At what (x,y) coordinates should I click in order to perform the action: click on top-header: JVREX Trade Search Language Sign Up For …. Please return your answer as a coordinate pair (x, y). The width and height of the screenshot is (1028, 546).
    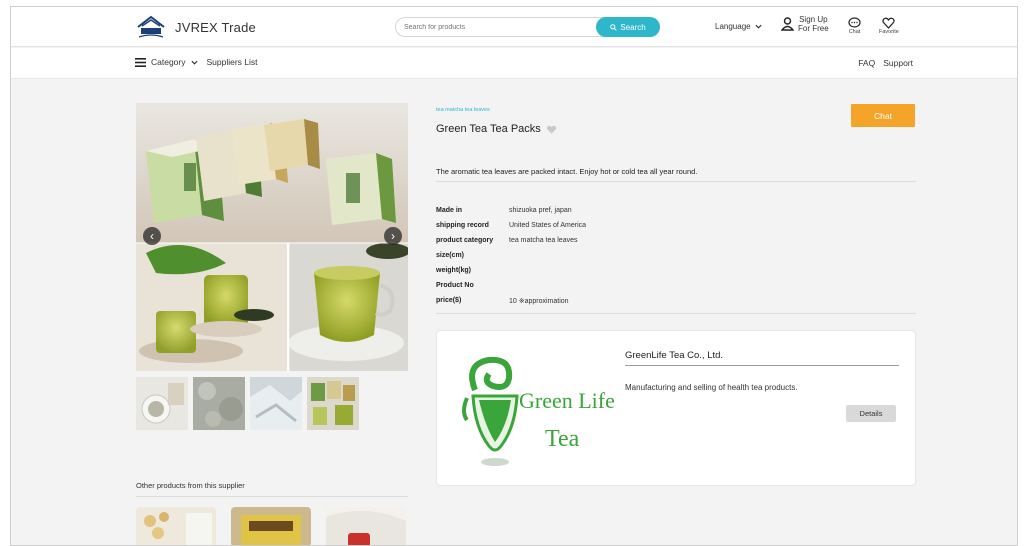
    Looking at the image, I should click on (514, 27).